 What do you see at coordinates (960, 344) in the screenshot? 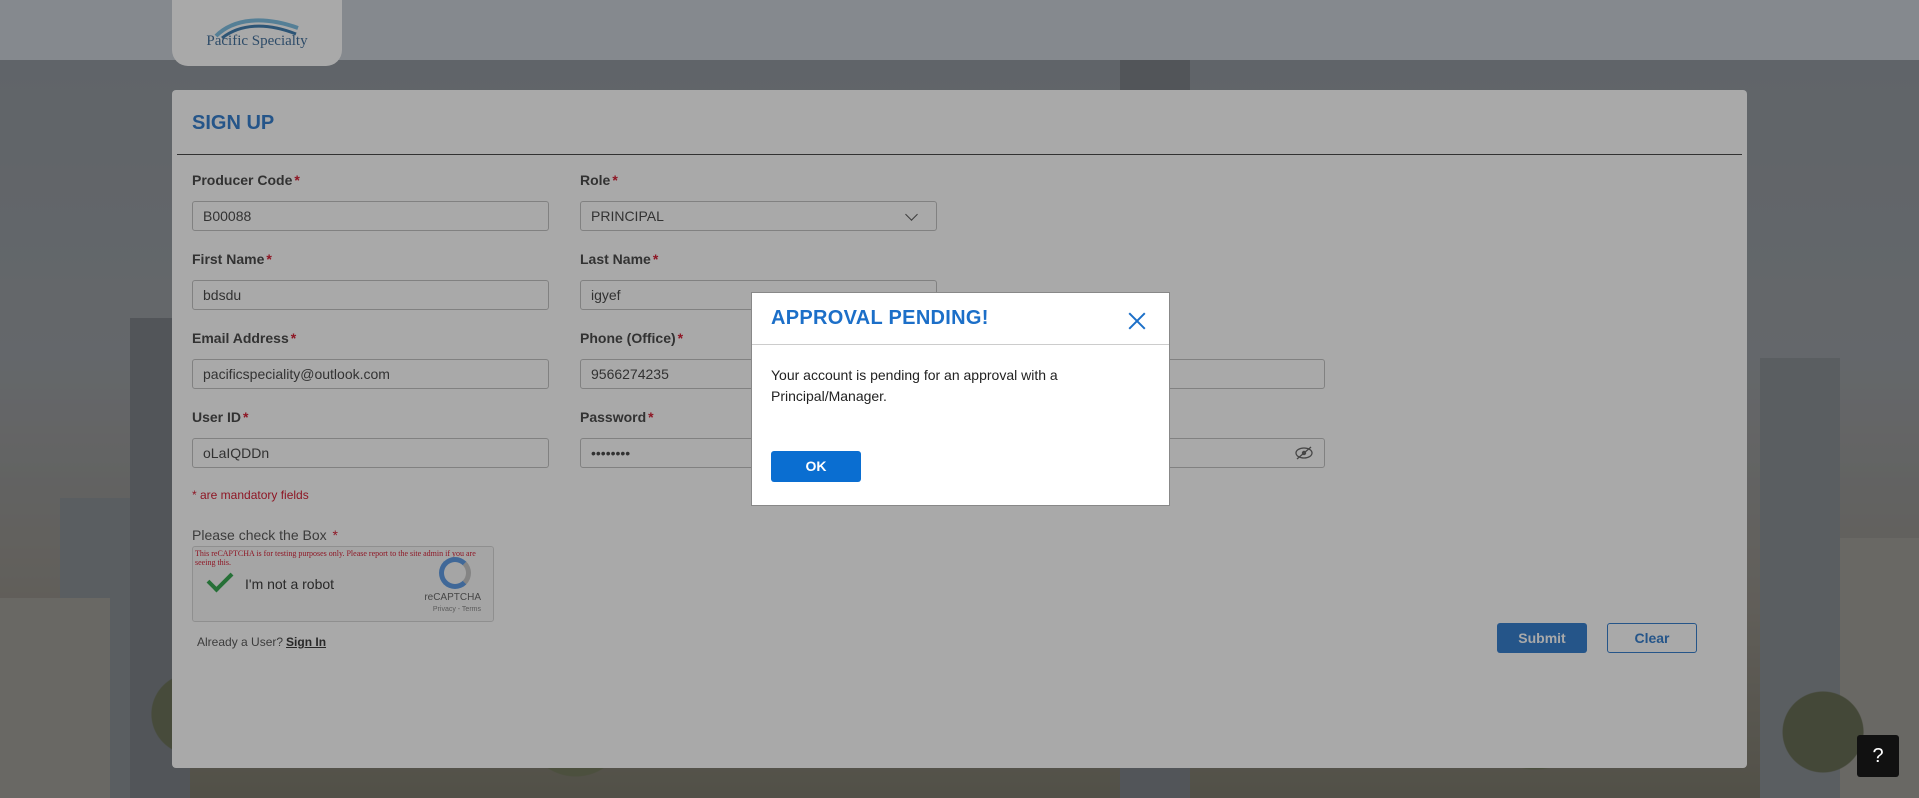
I see `dialog-divider` at bounding box center [960, 344].